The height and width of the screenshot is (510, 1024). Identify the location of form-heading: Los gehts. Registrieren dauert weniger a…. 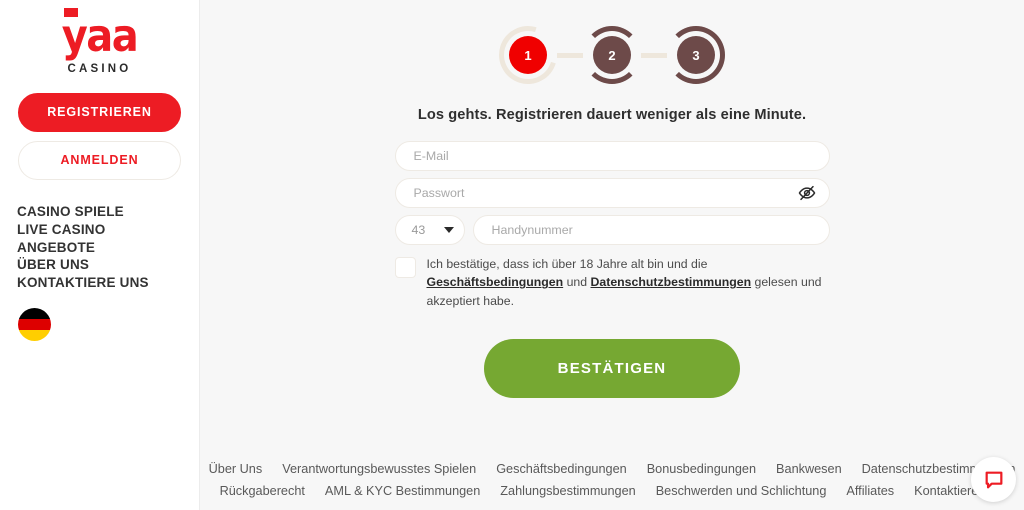
(612, 115).